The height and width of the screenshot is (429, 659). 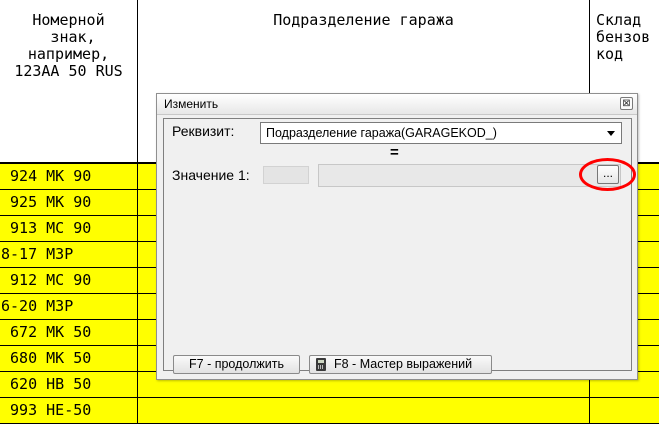 I want to click on value-input, so click(x=469, y=175).